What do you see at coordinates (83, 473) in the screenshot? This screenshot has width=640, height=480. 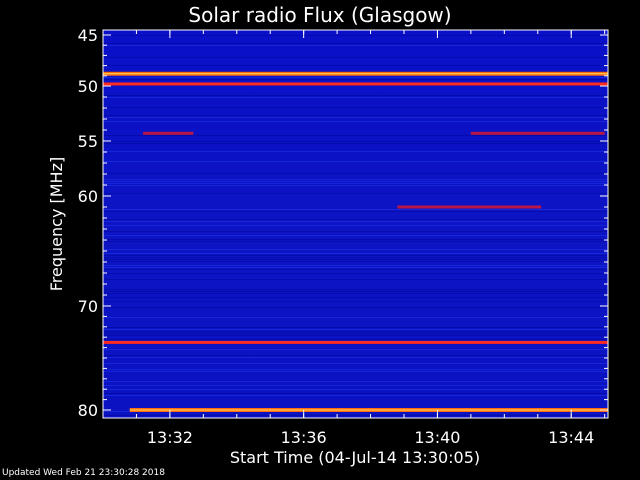 I see `updated-footer: Updated Wed Feb 21 23:30:28 2018` at bounding box center [83, 473].